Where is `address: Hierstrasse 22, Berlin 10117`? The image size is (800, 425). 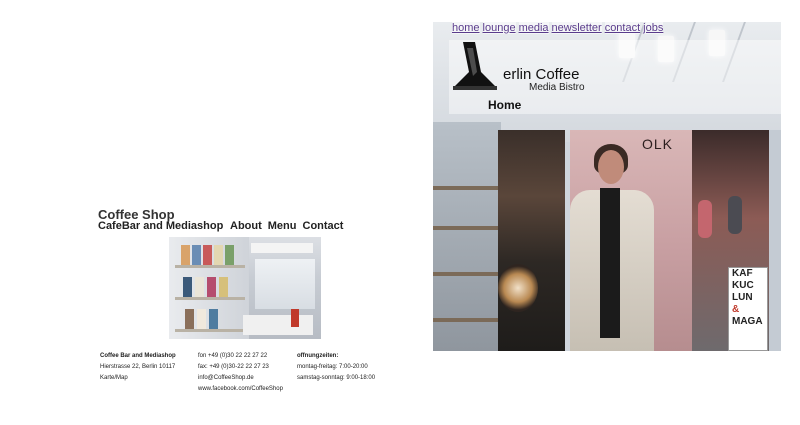
address: Hierstrasse 22, Berlin 10117 is located at coordinates (138, 367).